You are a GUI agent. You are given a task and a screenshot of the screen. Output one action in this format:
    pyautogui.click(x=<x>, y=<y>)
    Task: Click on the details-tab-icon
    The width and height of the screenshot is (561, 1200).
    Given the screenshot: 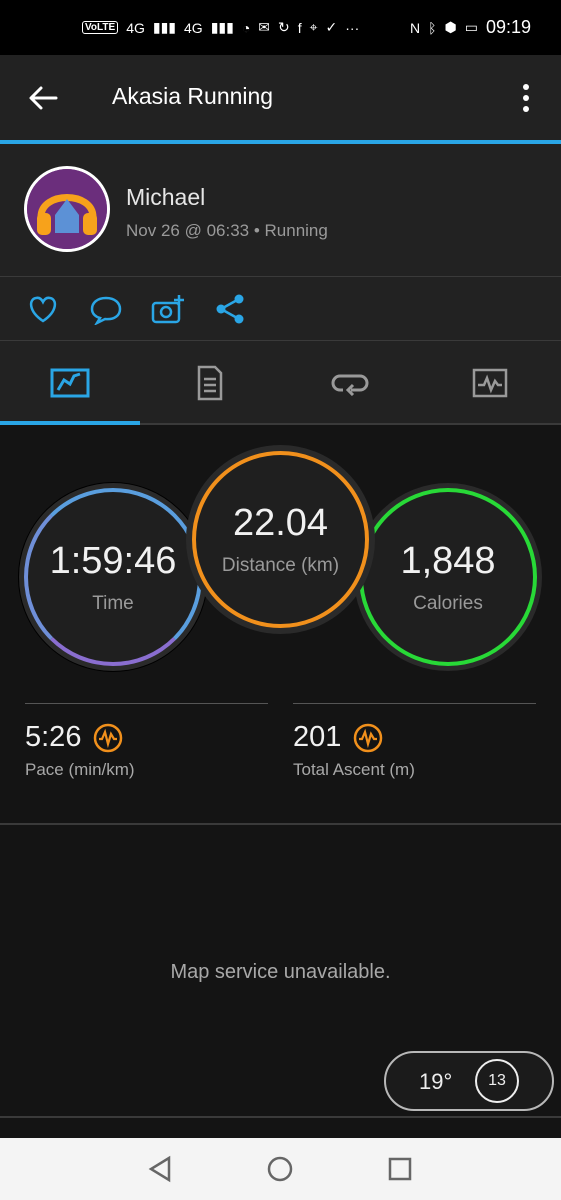 What is the action you would take?
    pyautogui.click(x=210, y=383)
    